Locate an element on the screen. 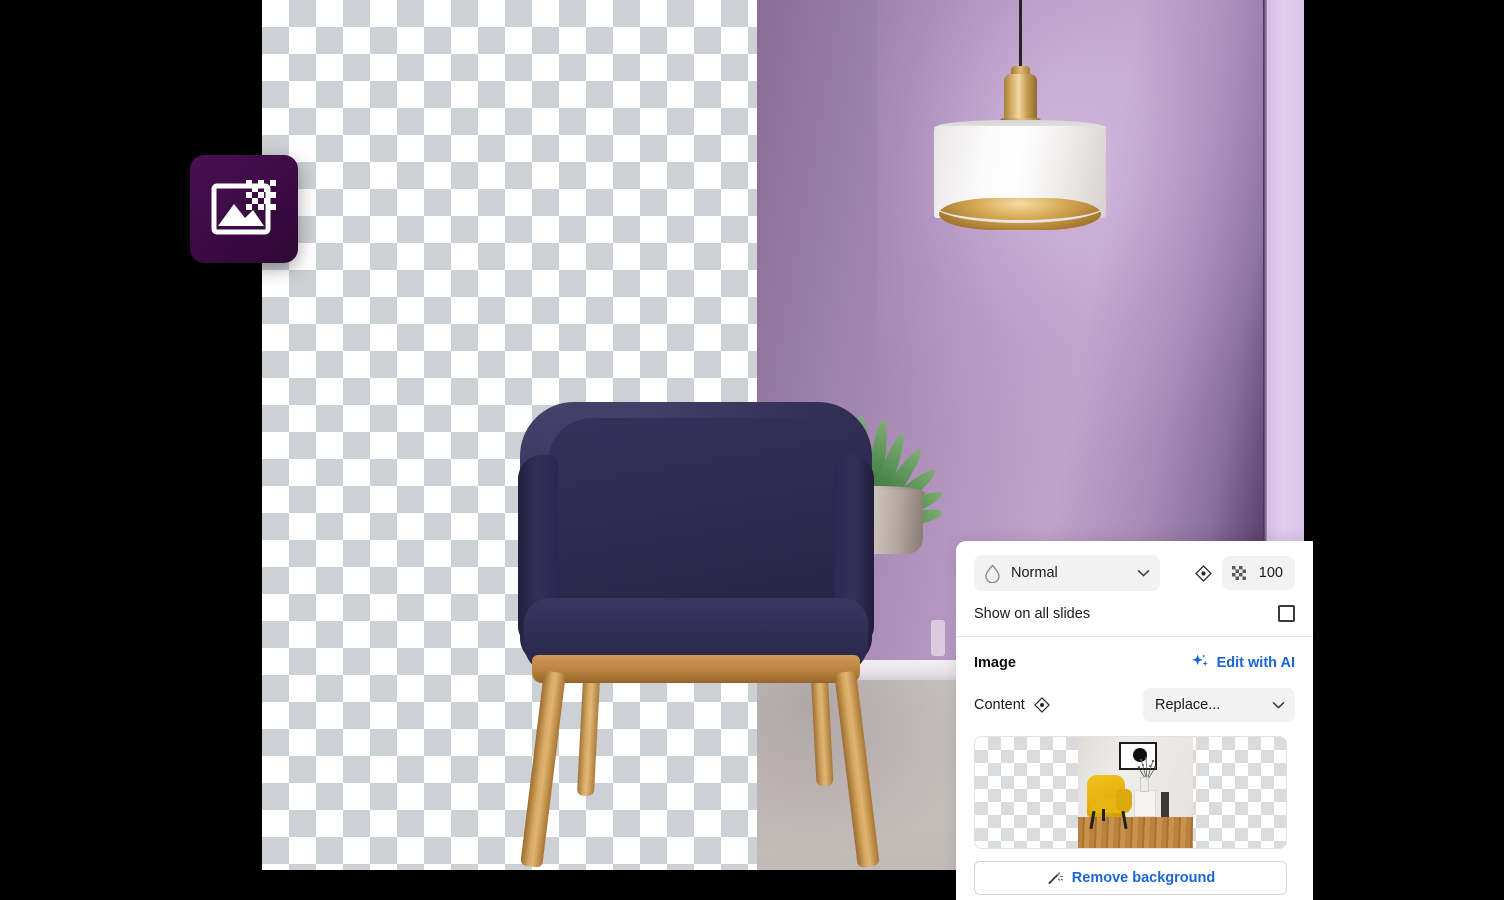 The width and height of the screenshot is (1504, 900). opacity-value: 100 is located at coordinates (1270, 573).